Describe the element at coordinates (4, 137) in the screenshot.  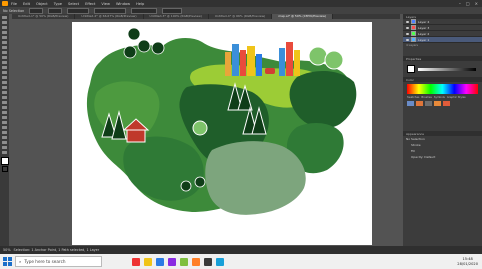
I see `artboard-tool-icon` at that location.